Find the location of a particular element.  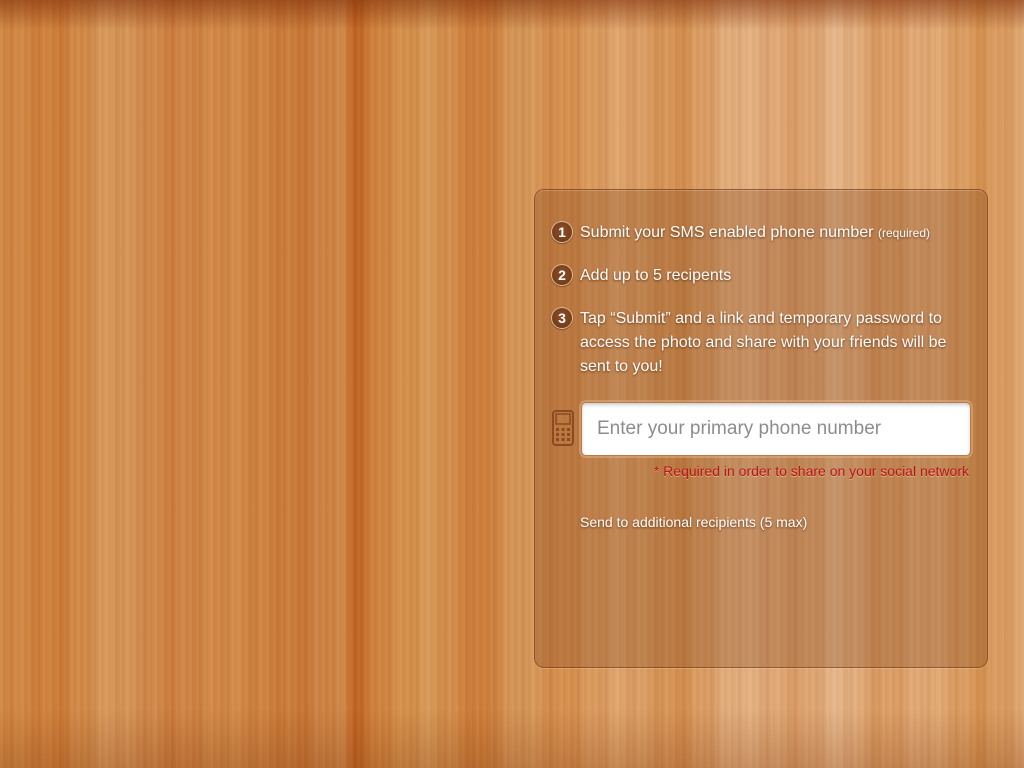

step-1-badge: 1 is located at coordinates (562, 232).